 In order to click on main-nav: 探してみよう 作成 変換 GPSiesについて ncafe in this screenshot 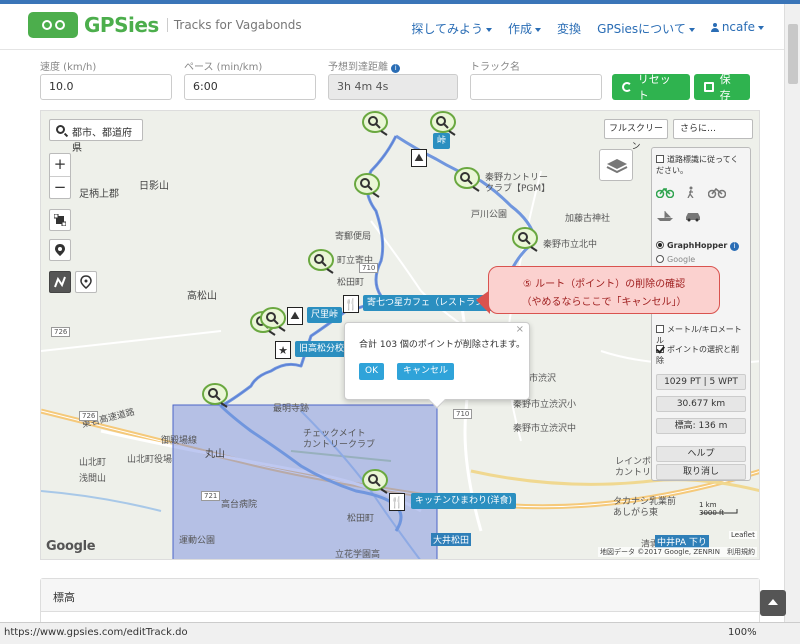, I will do `click(587, 28)`.